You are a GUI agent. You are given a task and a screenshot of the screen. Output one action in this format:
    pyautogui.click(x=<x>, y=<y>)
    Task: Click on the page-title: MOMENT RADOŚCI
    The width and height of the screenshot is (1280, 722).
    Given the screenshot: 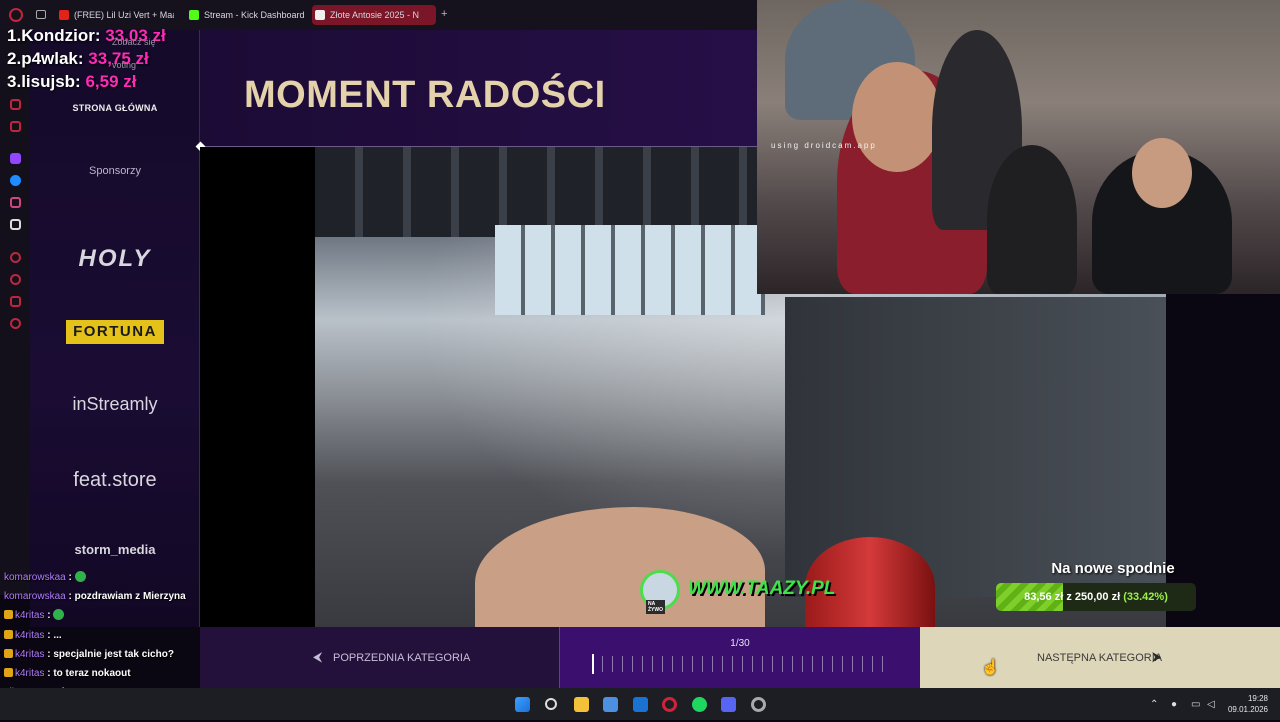 What is the action you would take?
    pyautogui.click(x=425, y=95)
    